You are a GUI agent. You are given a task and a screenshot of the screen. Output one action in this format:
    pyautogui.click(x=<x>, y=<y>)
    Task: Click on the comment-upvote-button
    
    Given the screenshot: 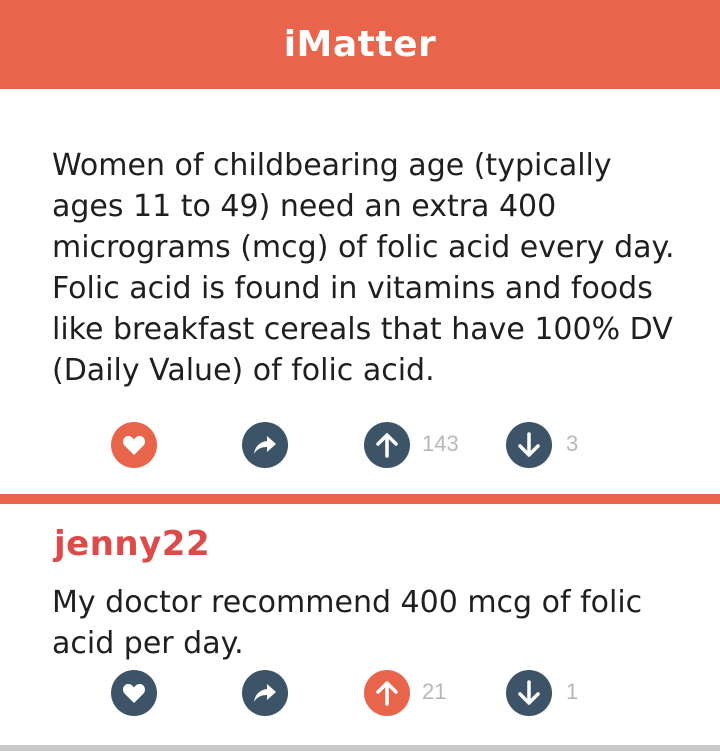 What is the action you would take?
    pyautogui.click(x=387, y=693)
    